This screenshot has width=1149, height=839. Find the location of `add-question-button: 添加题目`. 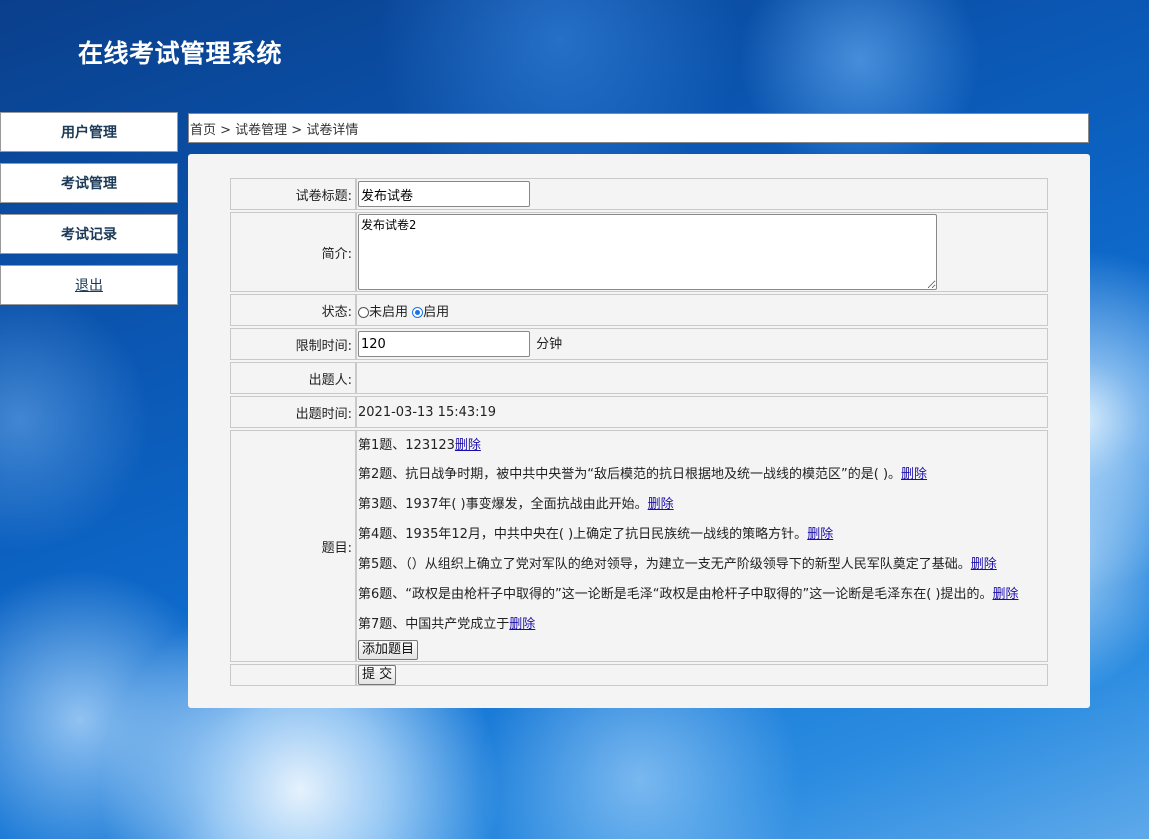

add-question-button: 添加题目 is located at coordinates (388, 649).